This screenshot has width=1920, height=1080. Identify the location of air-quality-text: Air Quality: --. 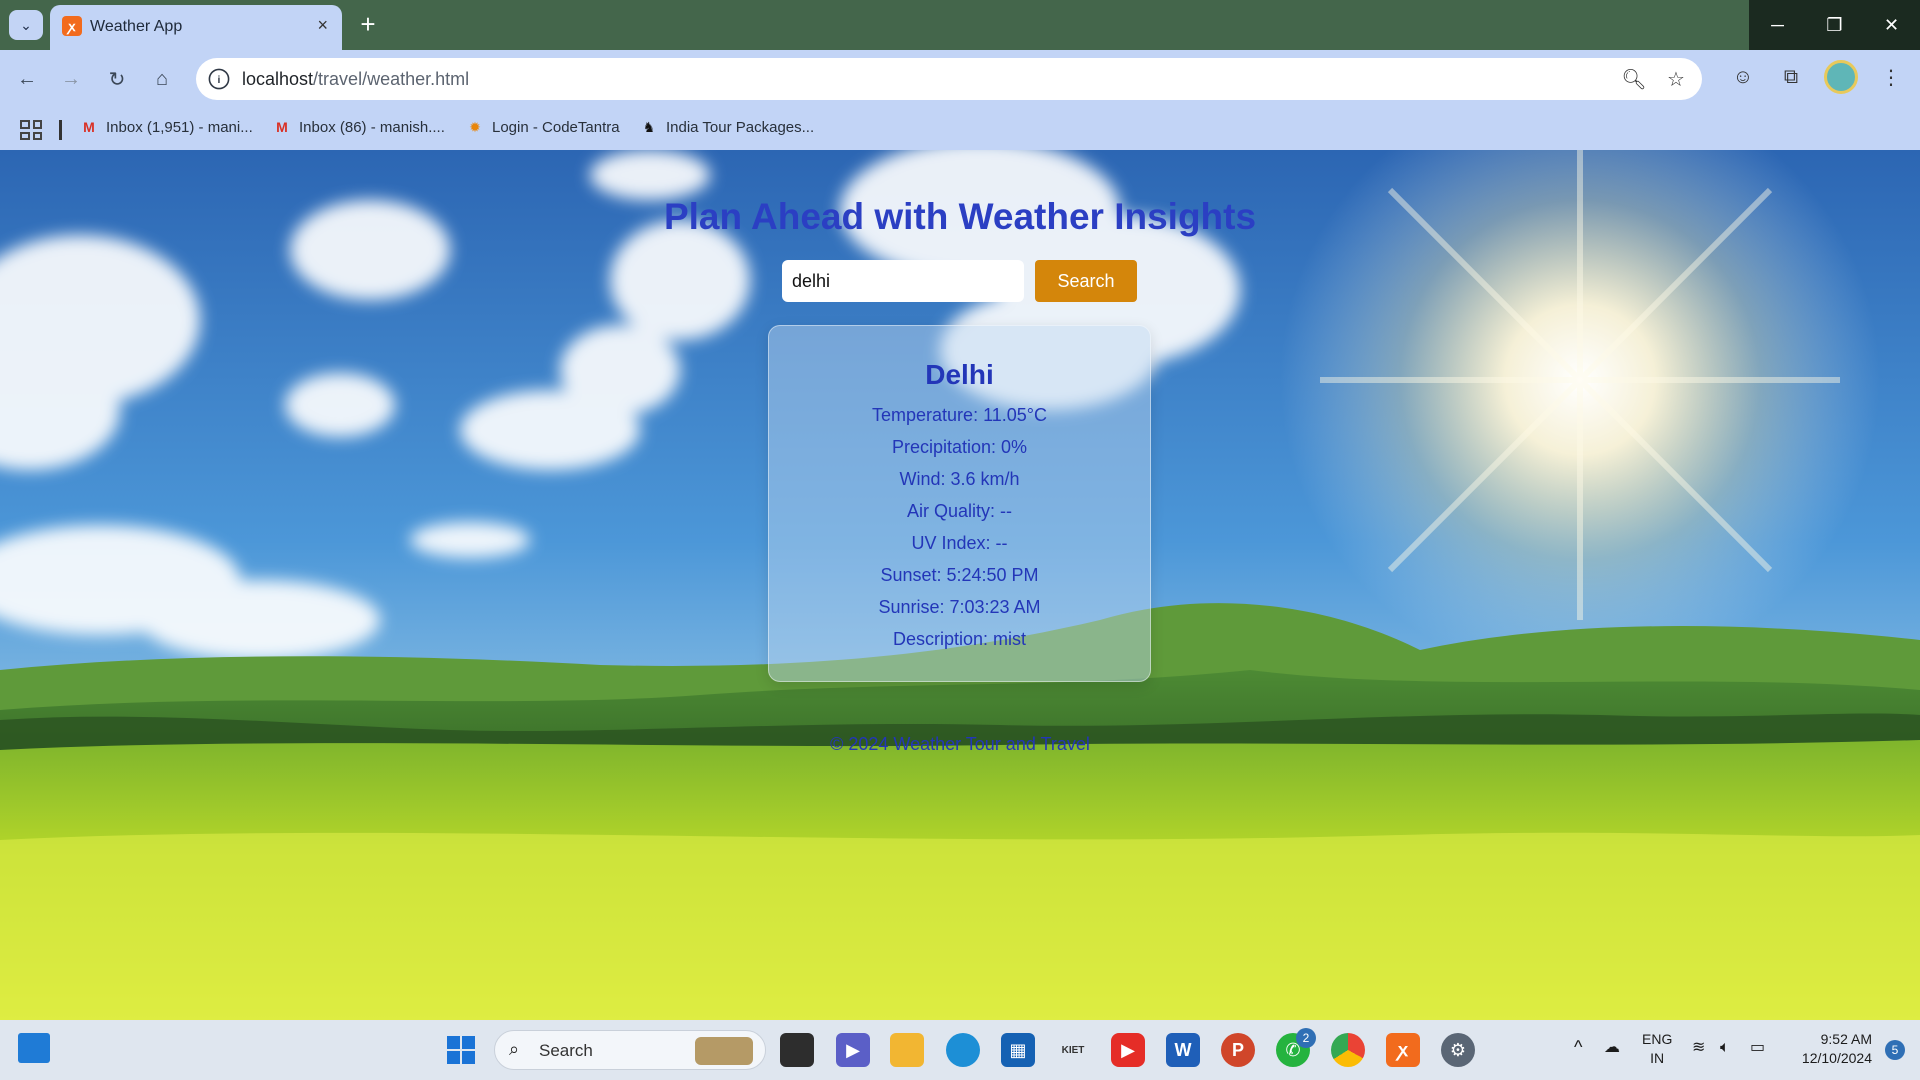
(959, 511).